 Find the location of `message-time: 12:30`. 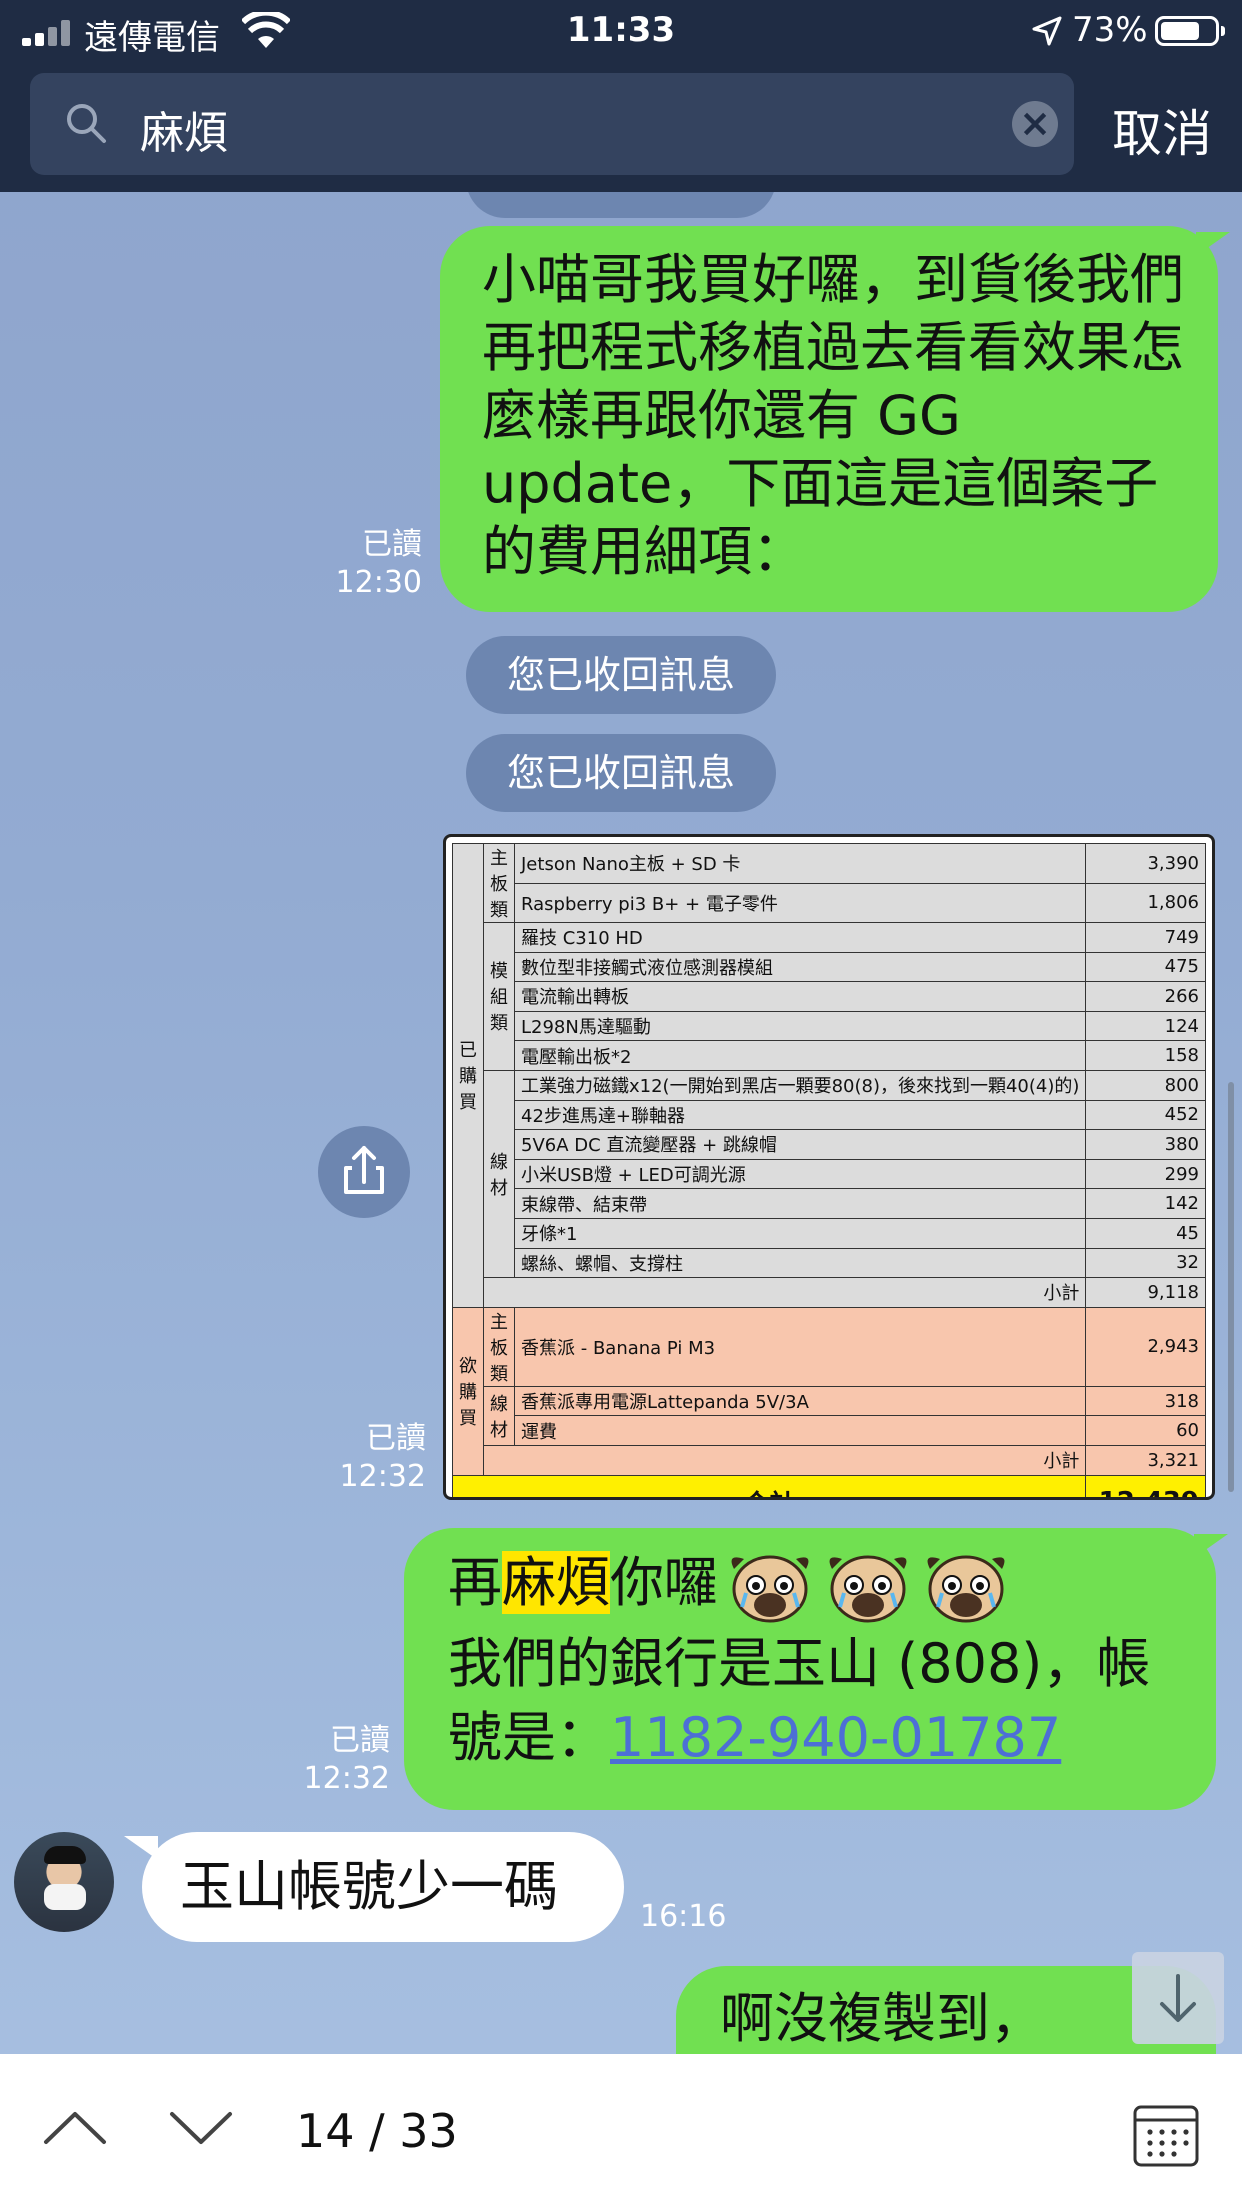

message-time: 12:30 is located at coordinates (378, 582).